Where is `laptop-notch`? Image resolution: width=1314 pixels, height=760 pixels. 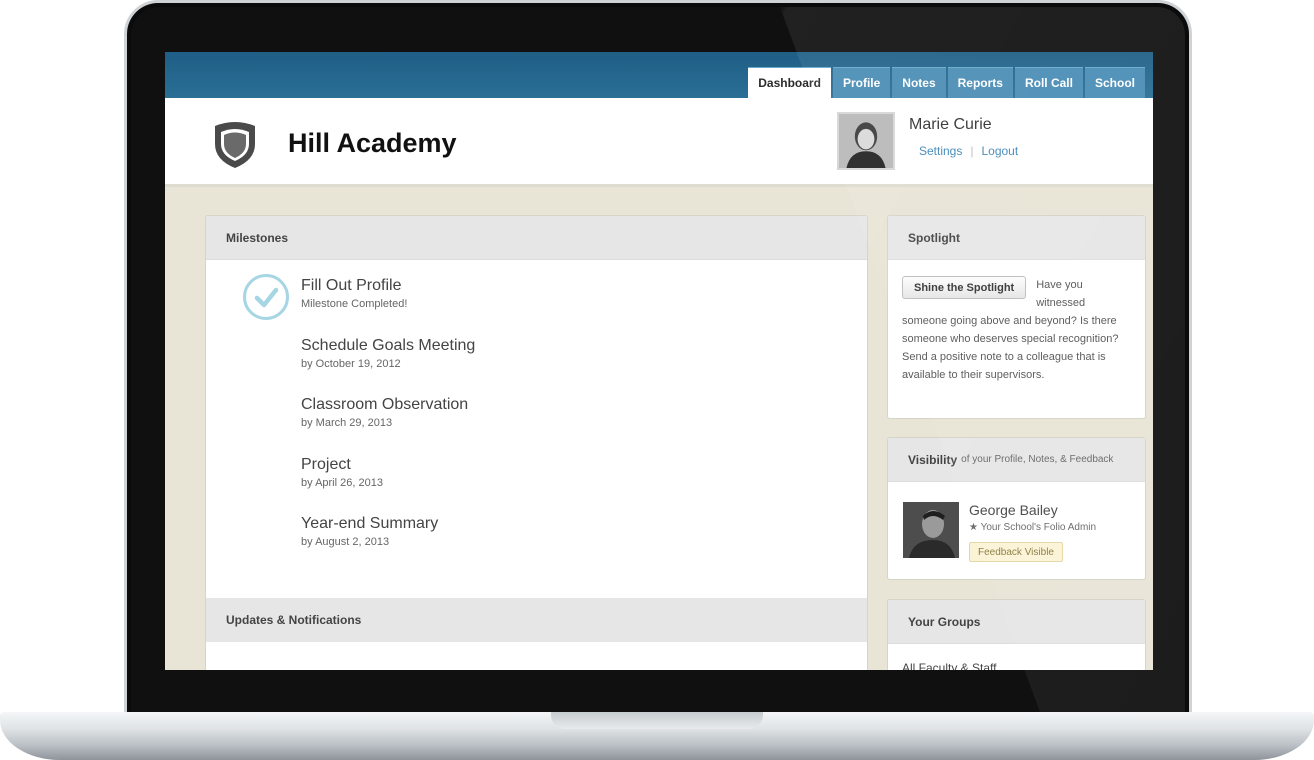
laptop-notch is located at coordinates (657, 720).